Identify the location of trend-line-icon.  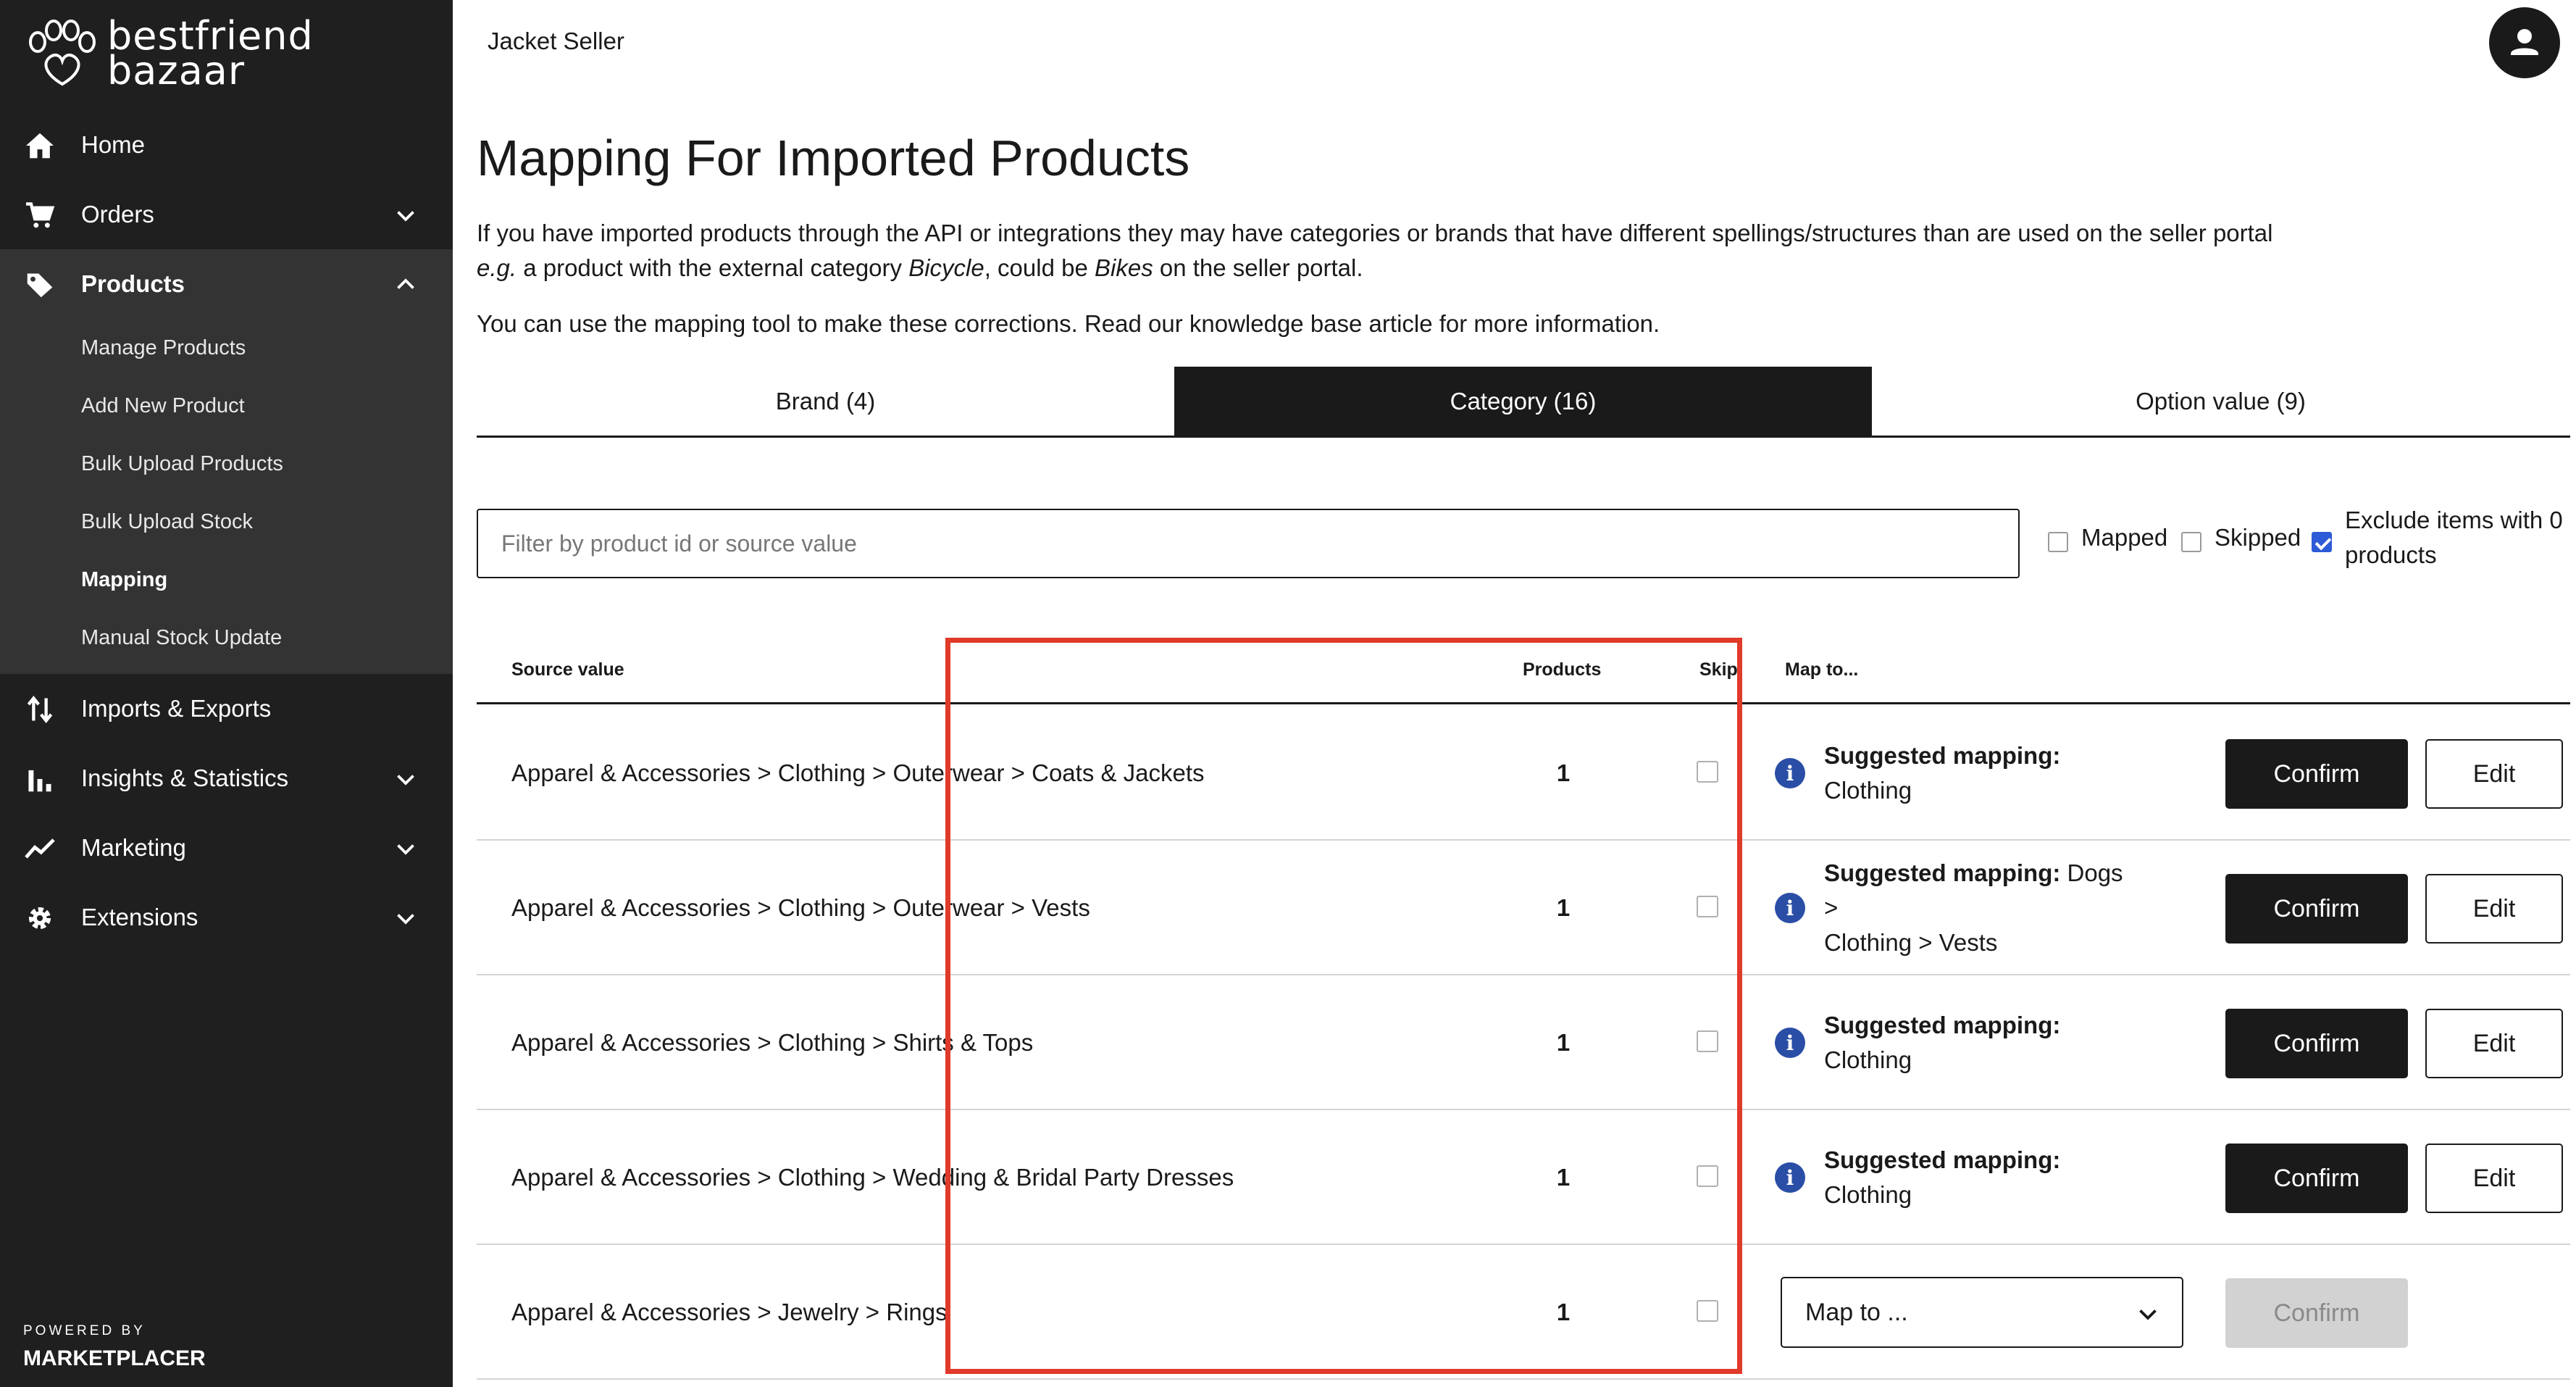
(40, 848).